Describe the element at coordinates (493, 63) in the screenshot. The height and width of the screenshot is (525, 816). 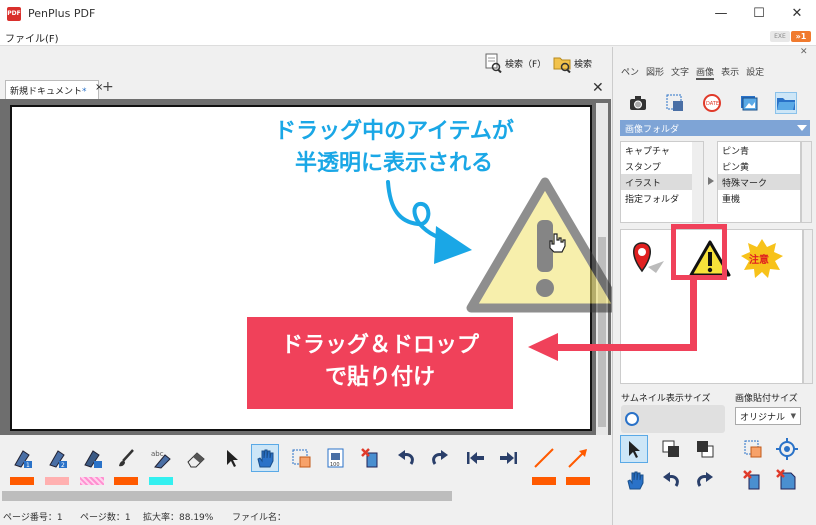
I see `document-search-icon` at that location.